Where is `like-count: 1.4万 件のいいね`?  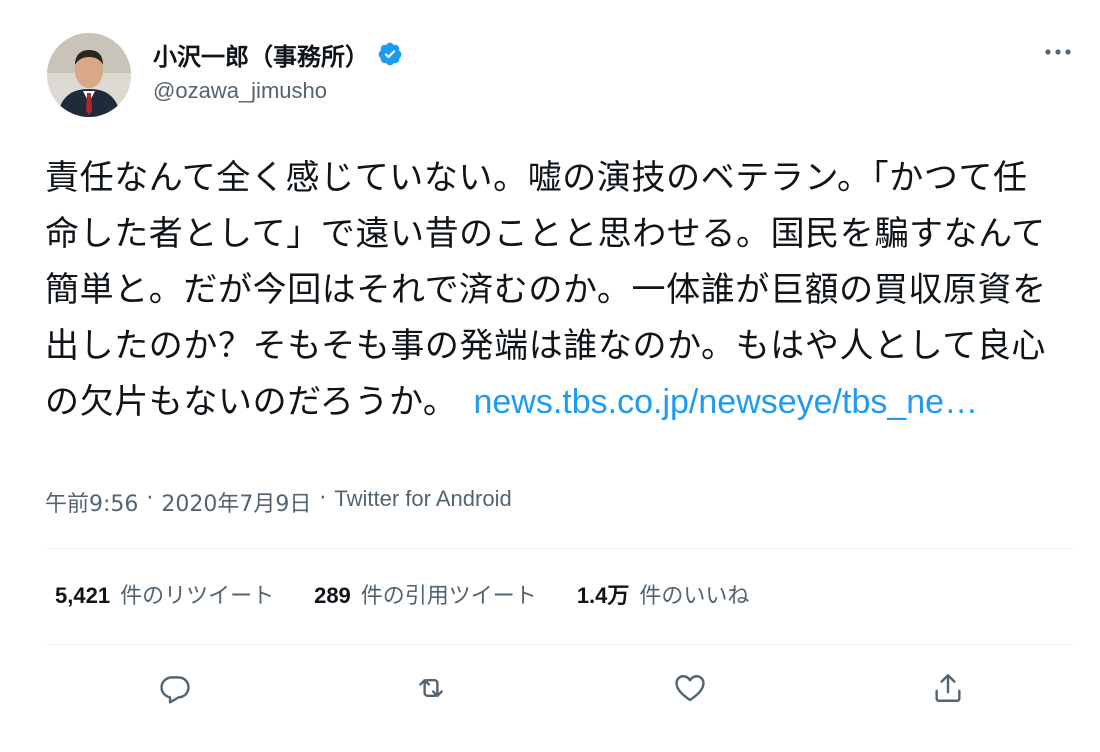
like-count: 1.4万 件のいいね is located at coordinates (663, 594).